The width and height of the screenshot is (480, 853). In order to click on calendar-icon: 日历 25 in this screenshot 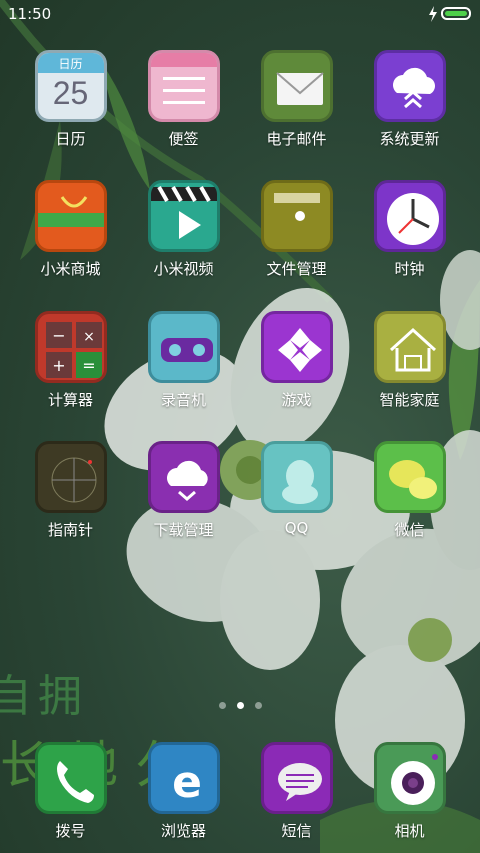, I will do `click(70, 86)`.